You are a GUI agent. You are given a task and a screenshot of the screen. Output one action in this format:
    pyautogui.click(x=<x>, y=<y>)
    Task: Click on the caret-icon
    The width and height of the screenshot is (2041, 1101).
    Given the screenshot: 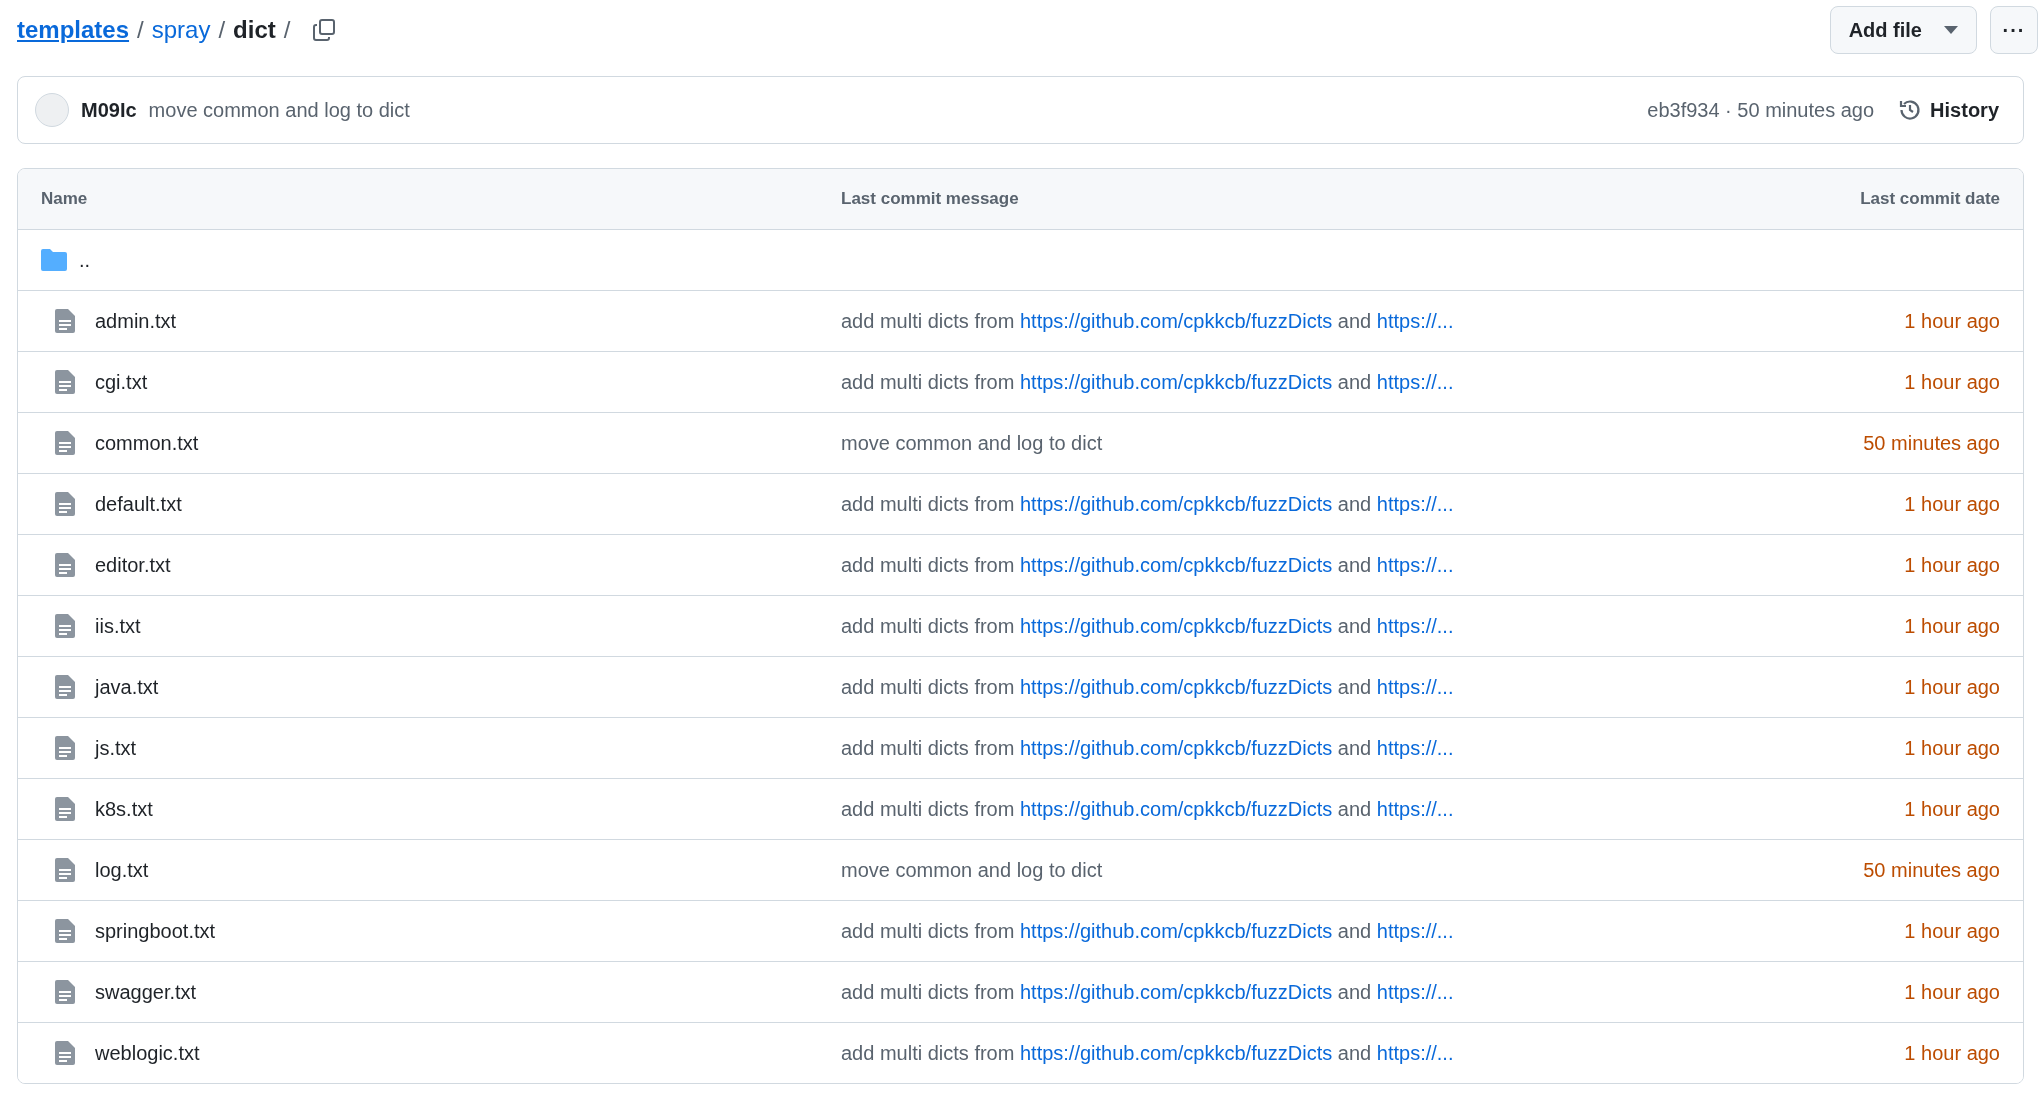 What is the action you would take?
    pyautogui.click(x=1951, y=30)
    